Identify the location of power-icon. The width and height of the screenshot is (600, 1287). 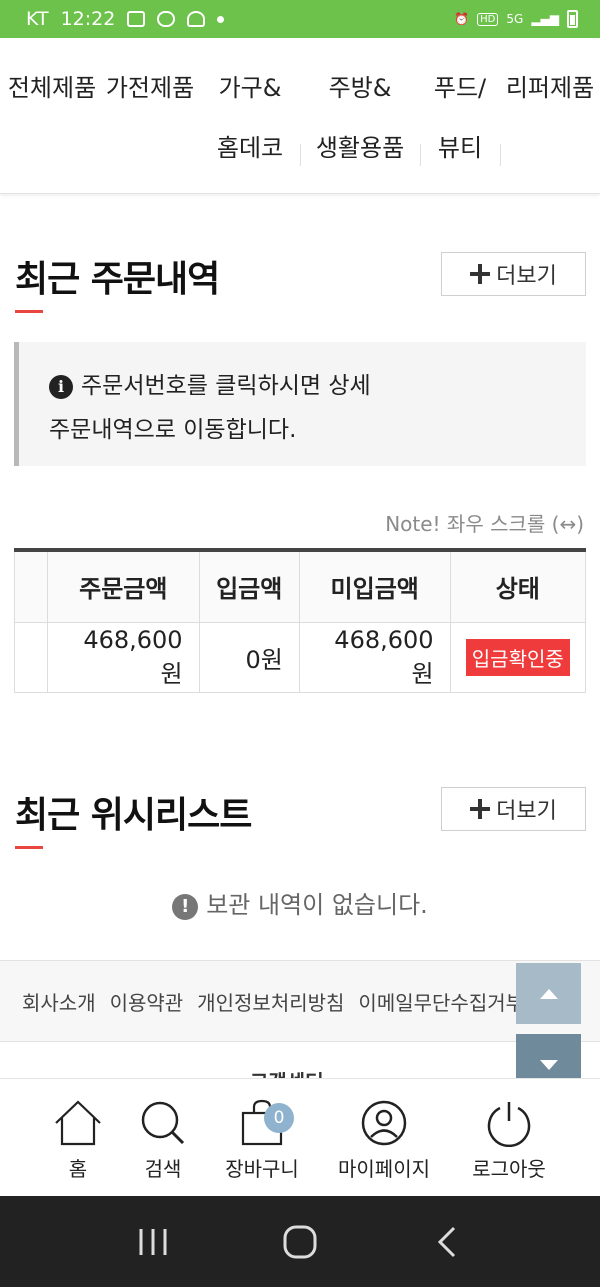
(509, 1124).